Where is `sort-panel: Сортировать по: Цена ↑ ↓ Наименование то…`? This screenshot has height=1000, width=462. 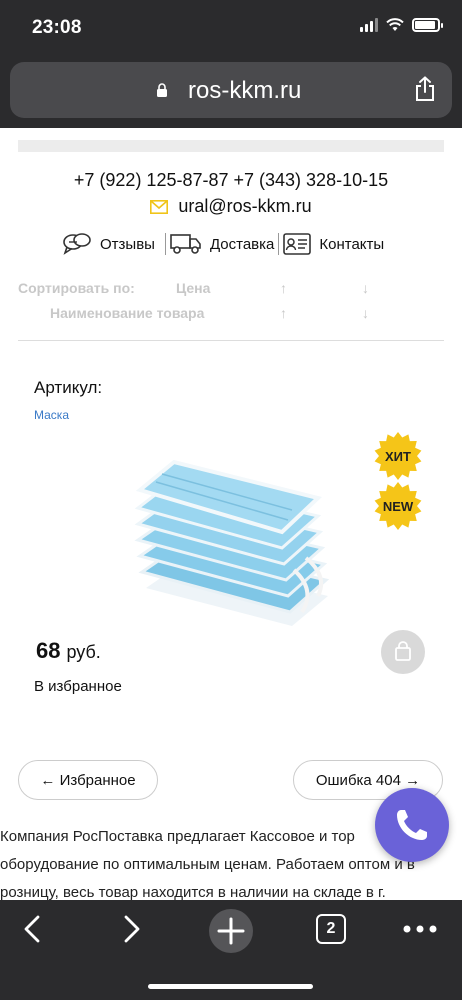 sort-panel: Сортировать по: Цена ↑ ↓ Наименование то… is located at coordinates (231, 305).